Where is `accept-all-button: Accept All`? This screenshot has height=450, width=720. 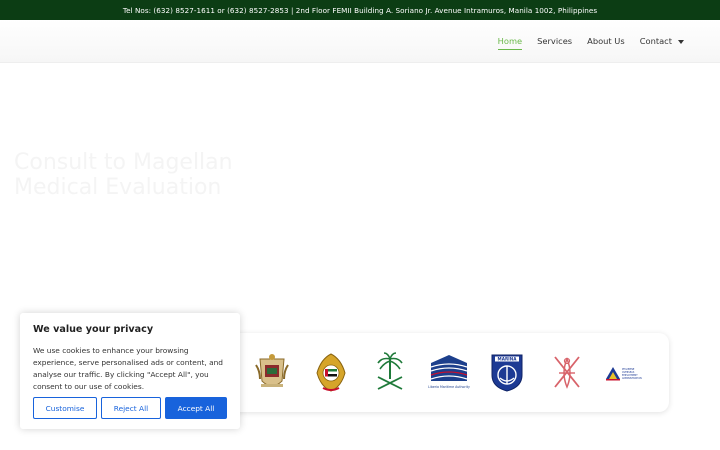
accept-all-button: Accept All is located at coordinates (196, 408).